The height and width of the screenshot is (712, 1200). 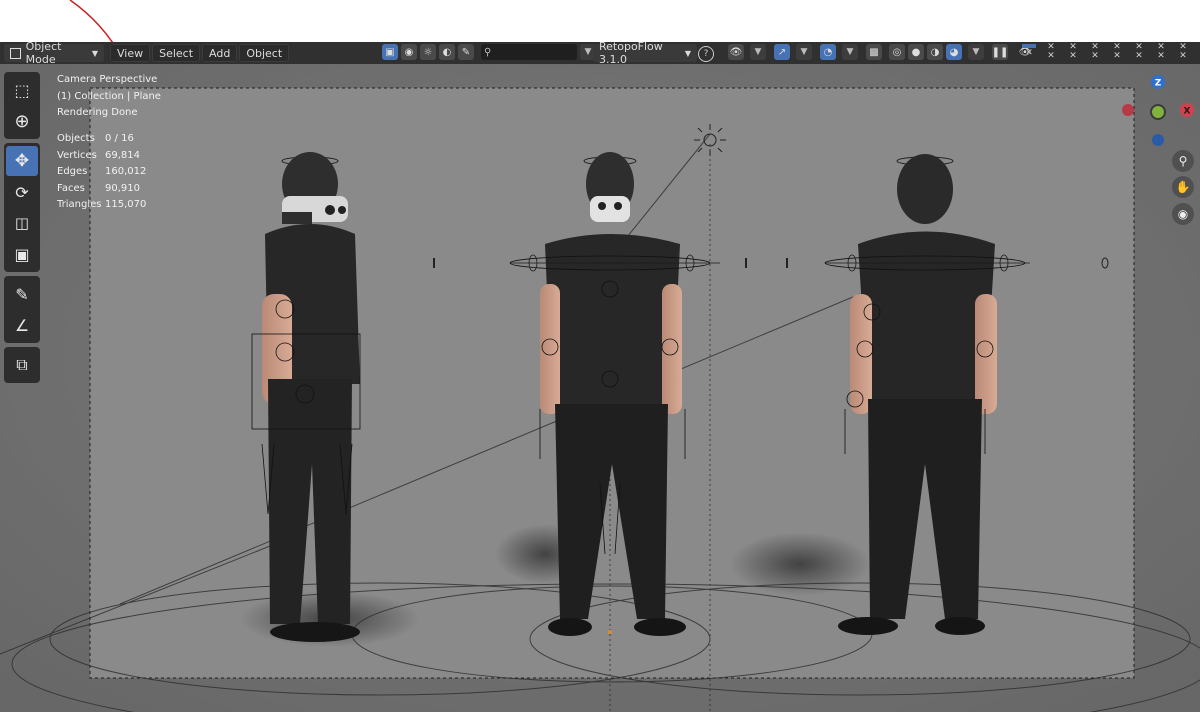 I want to click on rotate-icon: ⟳, so click(x=22, y=192).